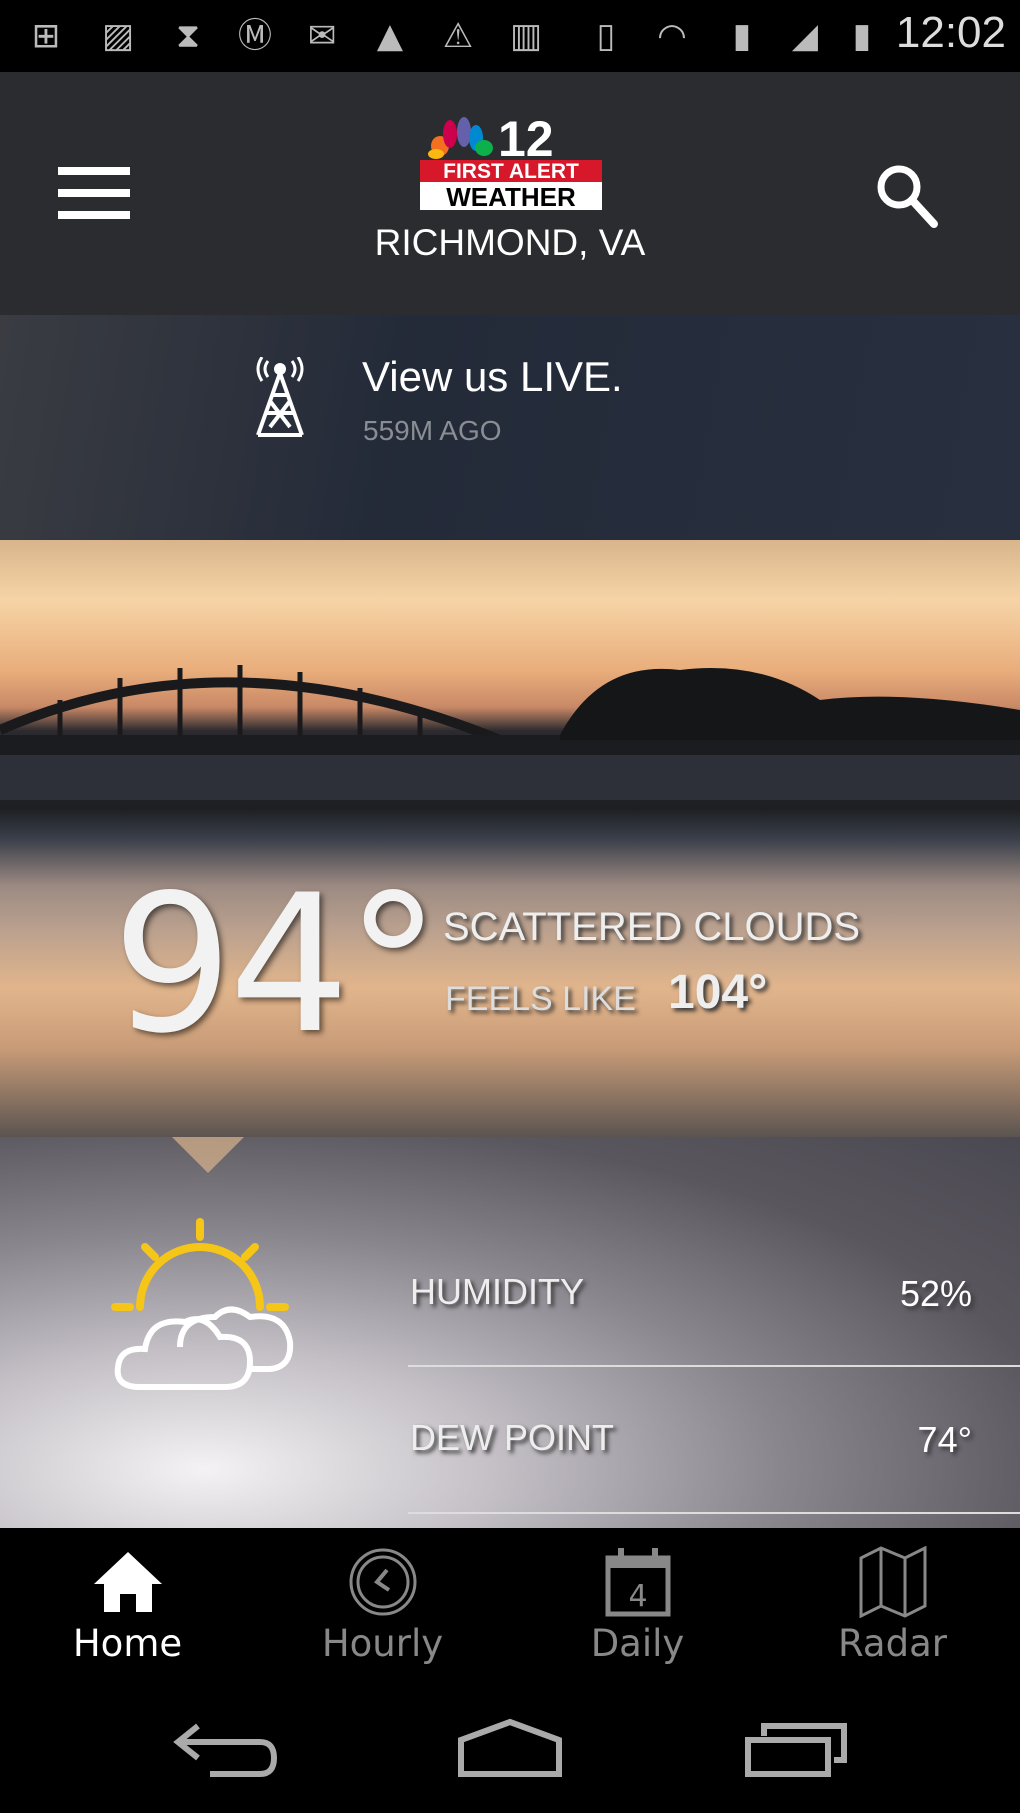  Describe the element at coordinates (510, 732) in the screenshot. I see `bridge-silhouette` at that location.